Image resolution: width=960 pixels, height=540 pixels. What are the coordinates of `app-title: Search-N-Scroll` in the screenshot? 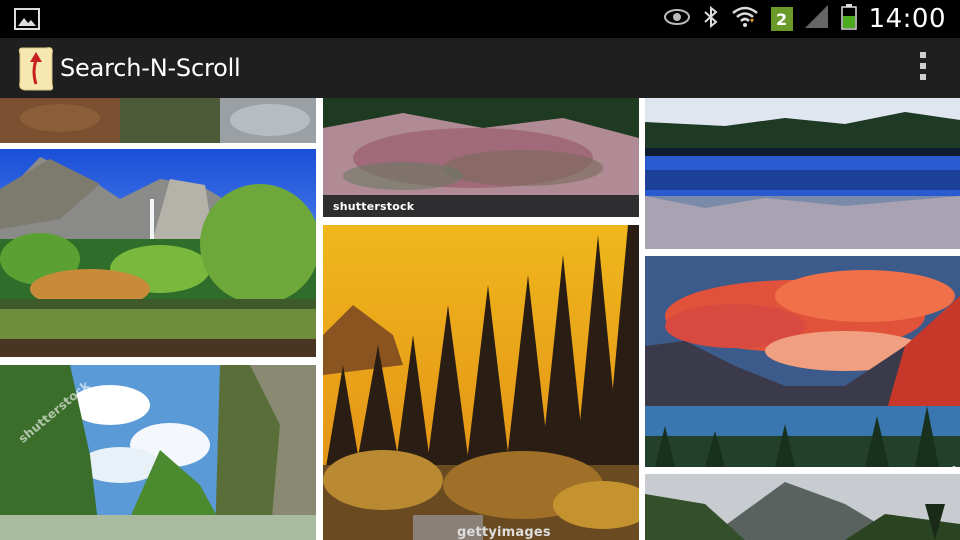 It's located at (150, 68).